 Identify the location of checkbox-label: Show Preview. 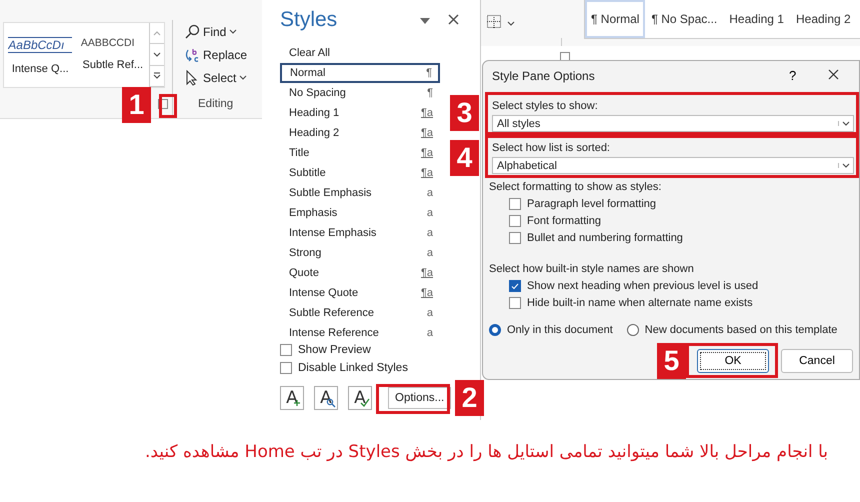
(334, 350).